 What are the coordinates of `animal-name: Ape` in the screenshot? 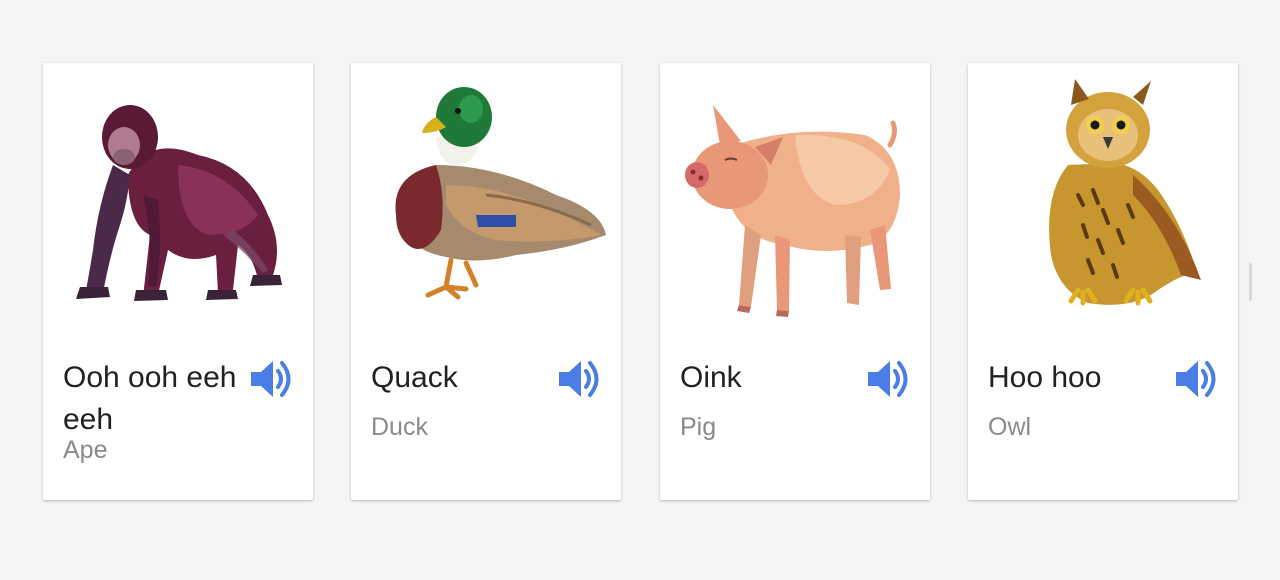 It's located at (85, 450).